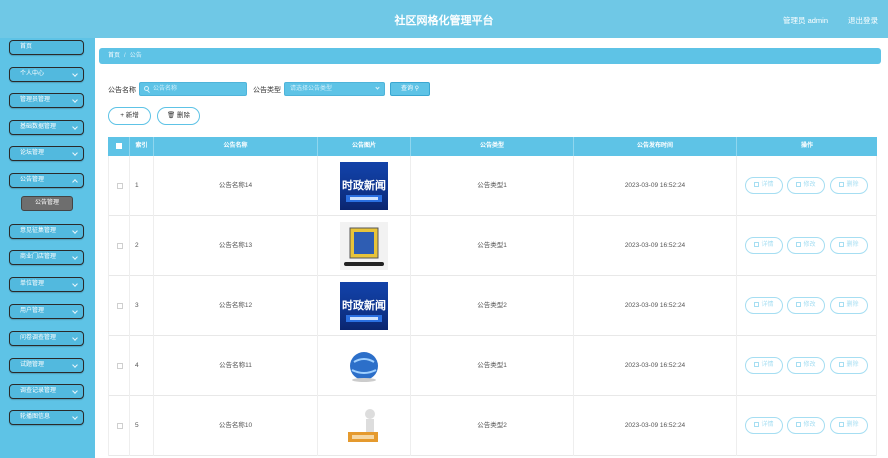  I want to click on sidebar-item-carousel: 轮播图信息, so click(46, 417).